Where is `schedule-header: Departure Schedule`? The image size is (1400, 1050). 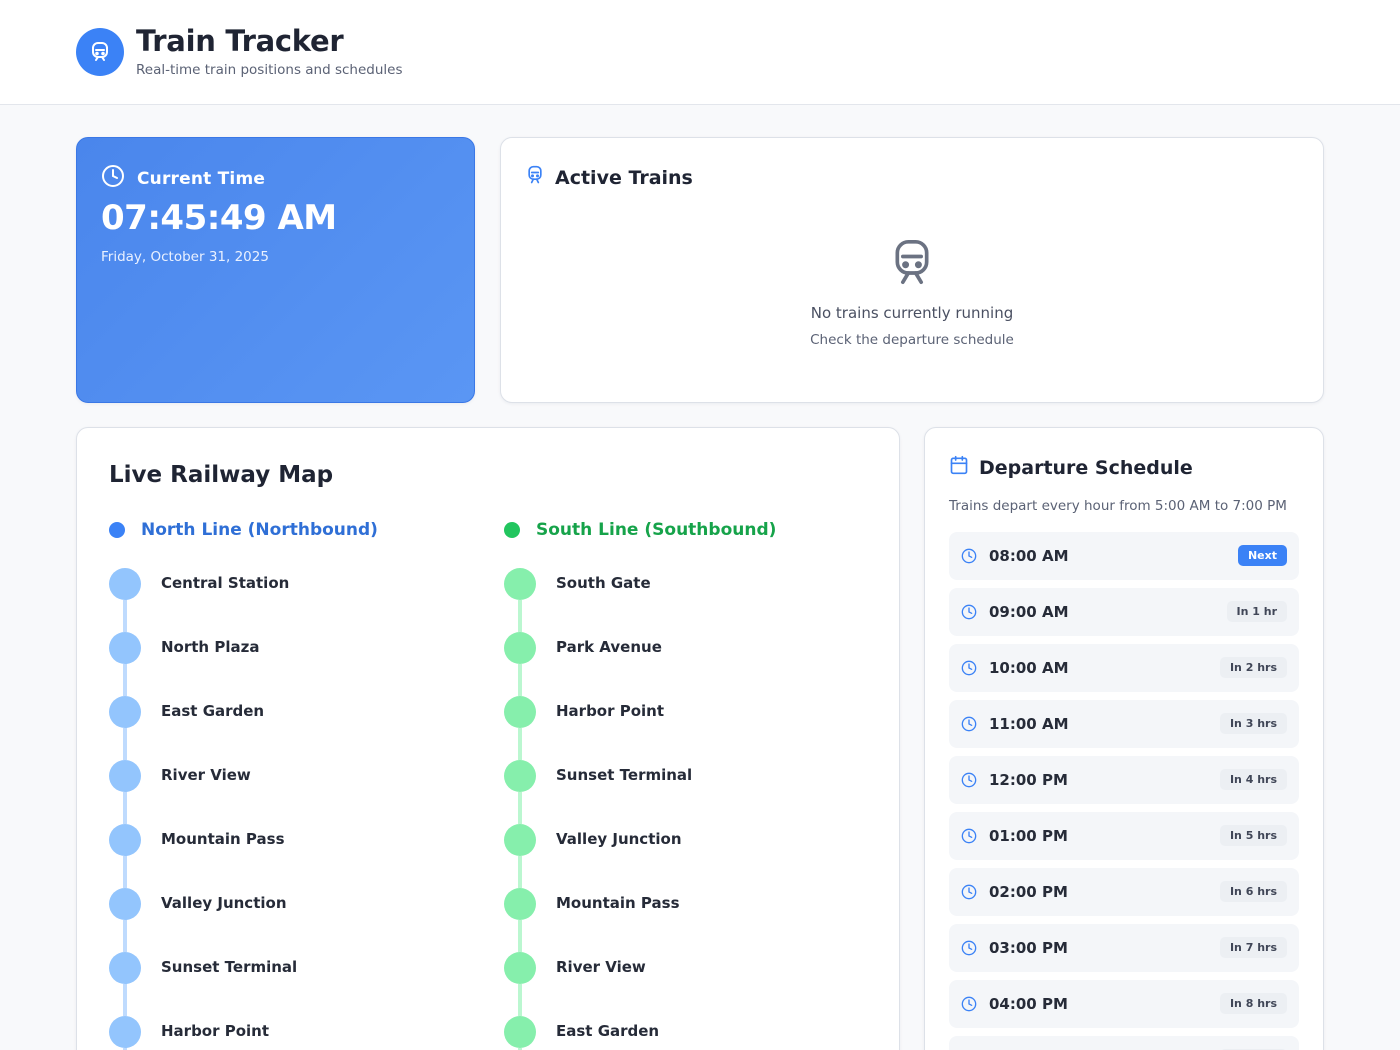 schedule-header: Departure Schedule is located at coordinates (1071, 467).